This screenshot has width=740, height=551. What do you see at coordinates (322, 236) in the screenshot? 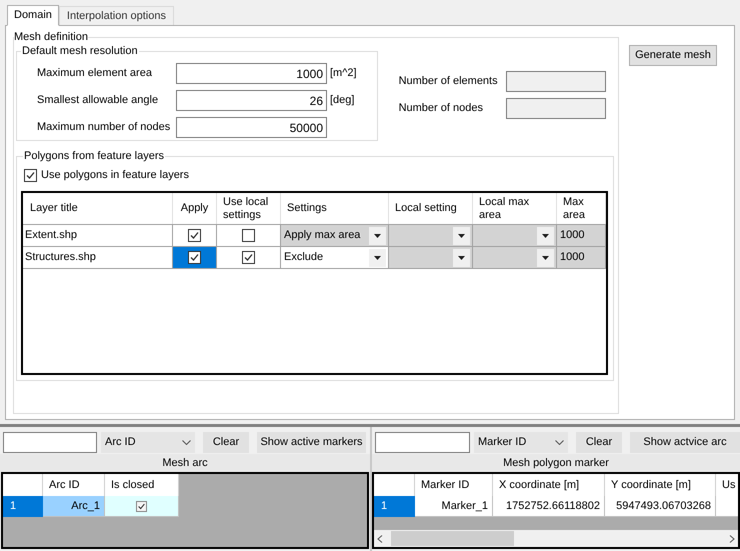
I see `cell-value: Apply max area` at bounding box center [322, 236].